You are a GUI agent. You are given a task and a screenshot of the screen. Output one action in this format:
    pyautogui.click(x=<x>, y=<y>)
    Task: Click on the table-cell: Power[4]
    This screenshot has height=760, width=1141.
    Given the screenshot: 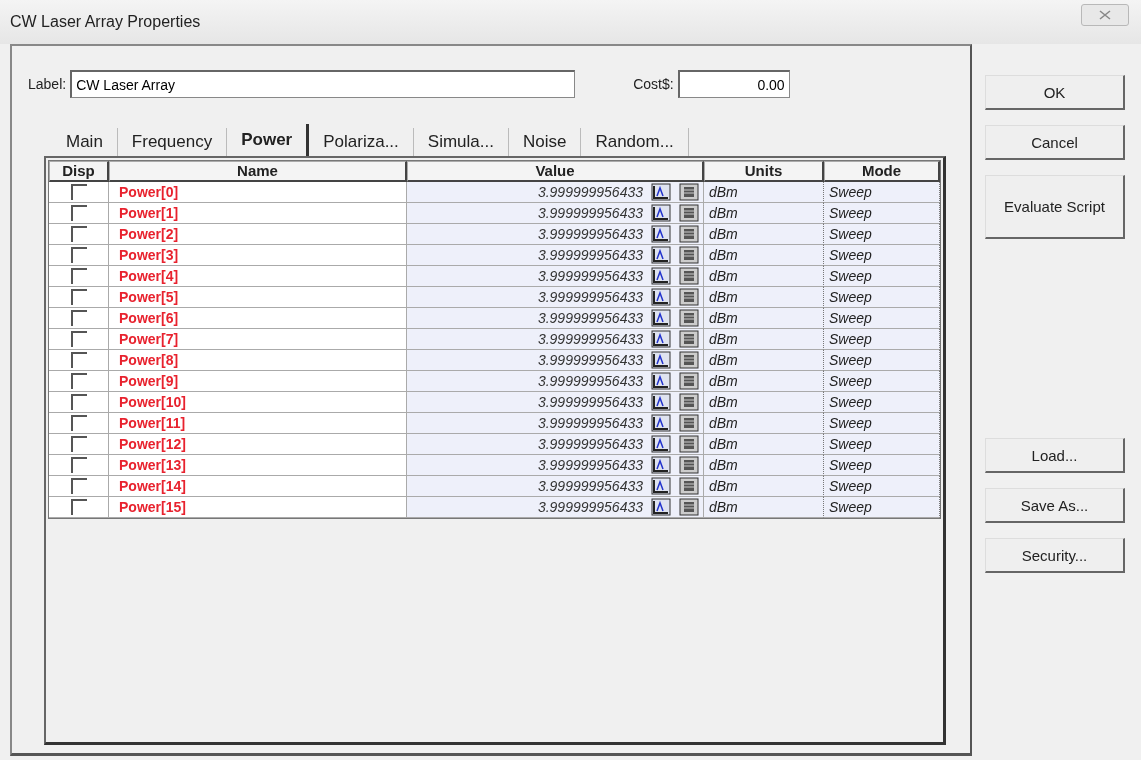 What is the action you would take?
    pyautogui.click(x=258, y=276)
    